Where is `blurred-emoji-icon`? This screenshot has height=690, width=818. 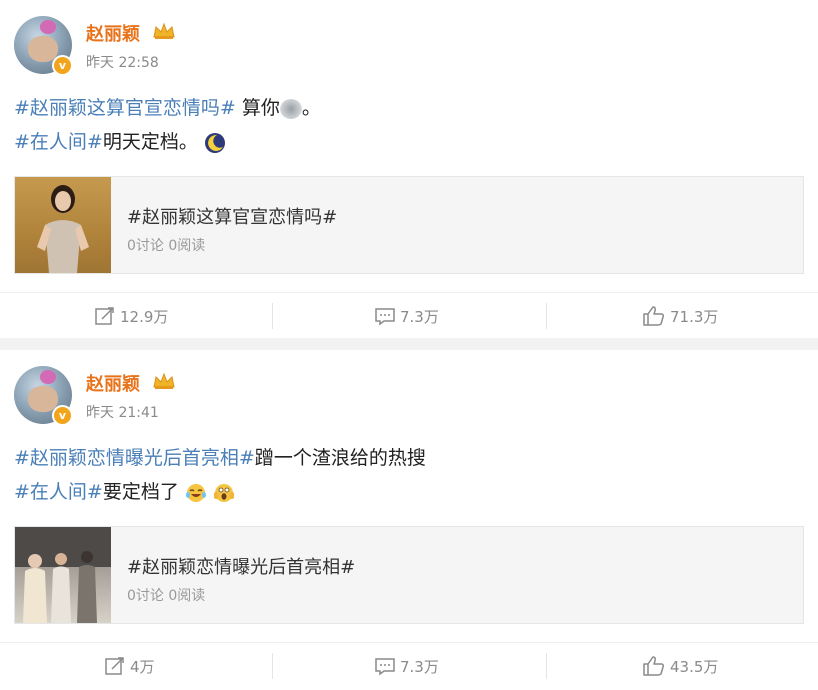
blurred-emoji-icon is located at coordinates (290, 108).